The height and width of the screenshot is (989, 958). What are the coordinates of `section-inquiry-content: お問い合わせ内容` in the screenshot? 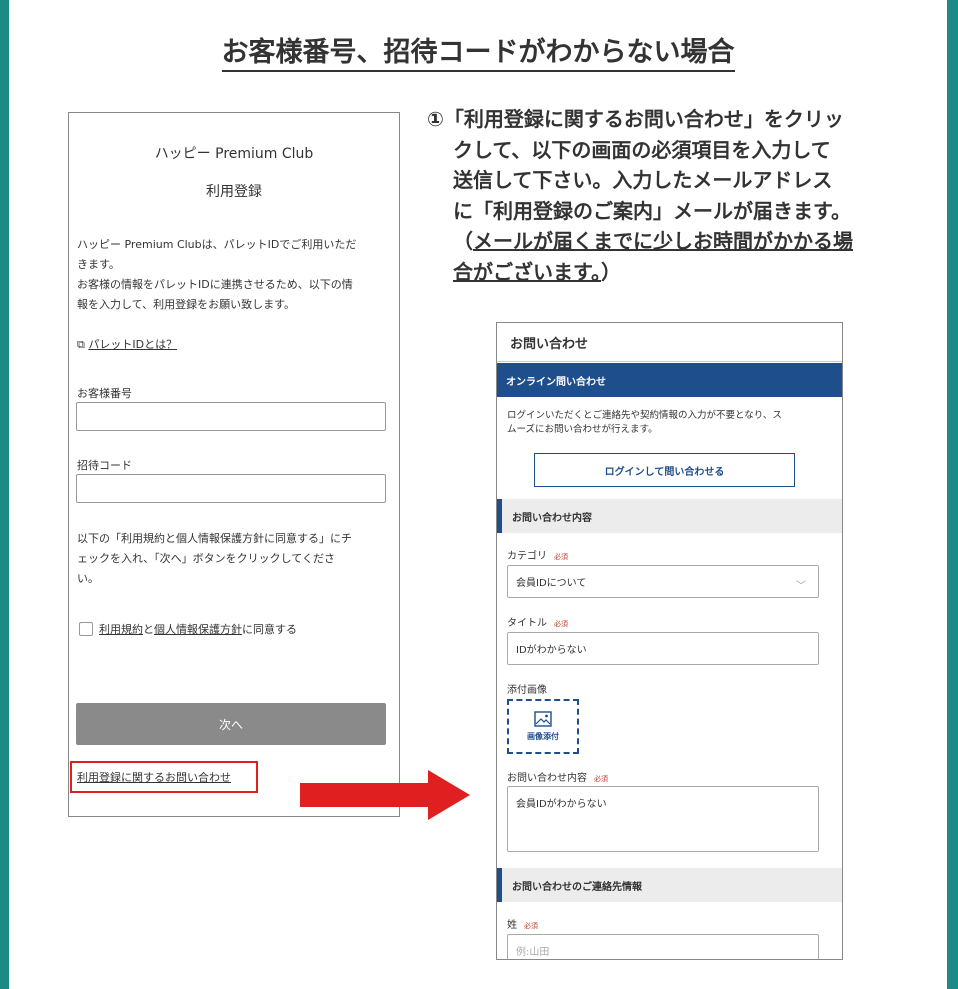 It's located at (669, 516).